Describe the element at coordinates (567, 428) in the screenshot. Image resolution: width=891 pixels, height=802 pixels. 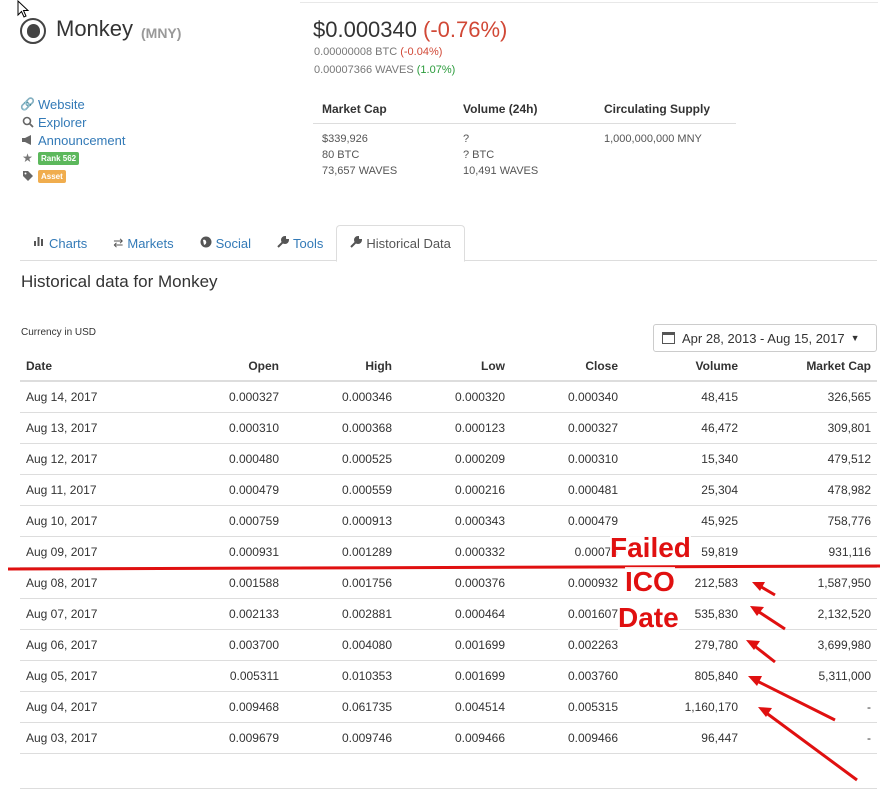
I see `cell-close: 0.000327` at that location.